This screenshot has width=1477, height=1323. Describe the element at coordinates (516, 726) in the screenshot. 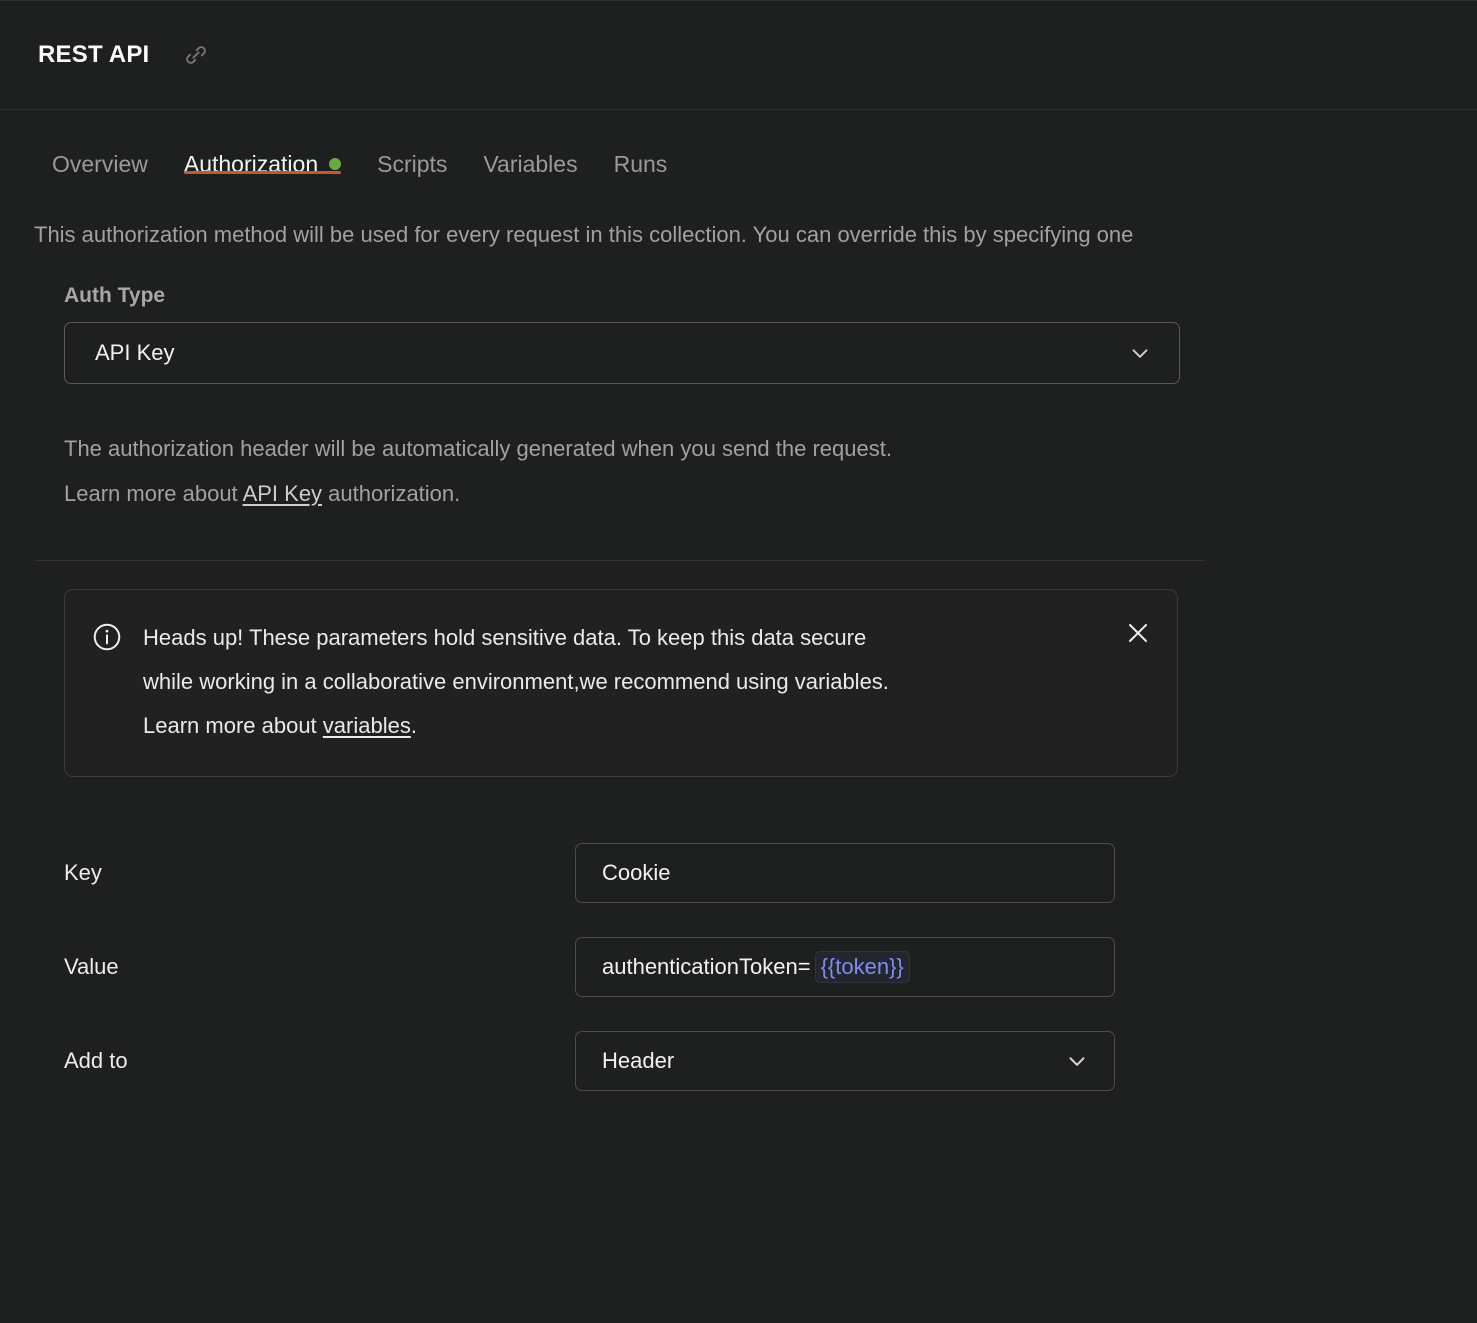

I see `banner-line-3: Learn more about variables.` at that location.